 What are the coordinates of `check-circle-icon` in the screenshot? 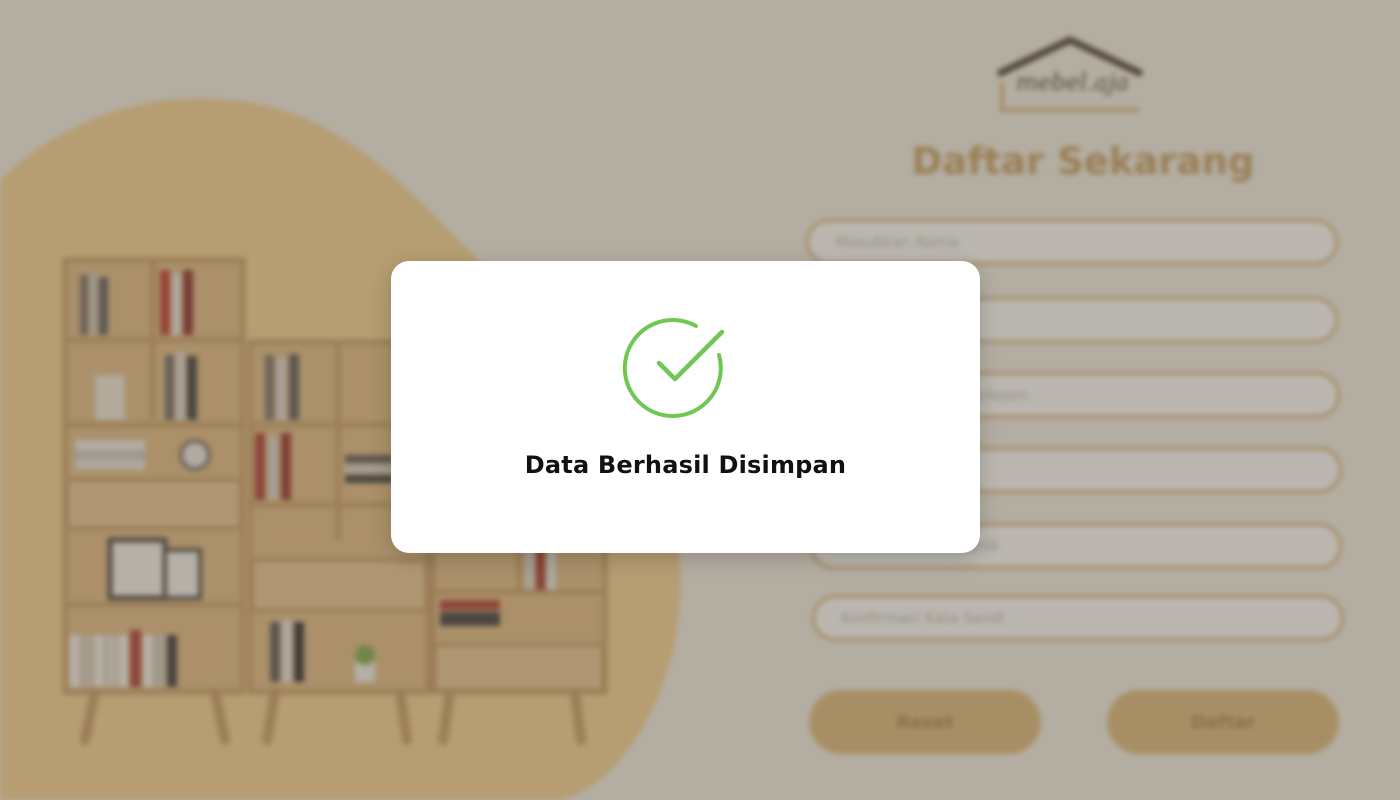 It's located at (673, 368).